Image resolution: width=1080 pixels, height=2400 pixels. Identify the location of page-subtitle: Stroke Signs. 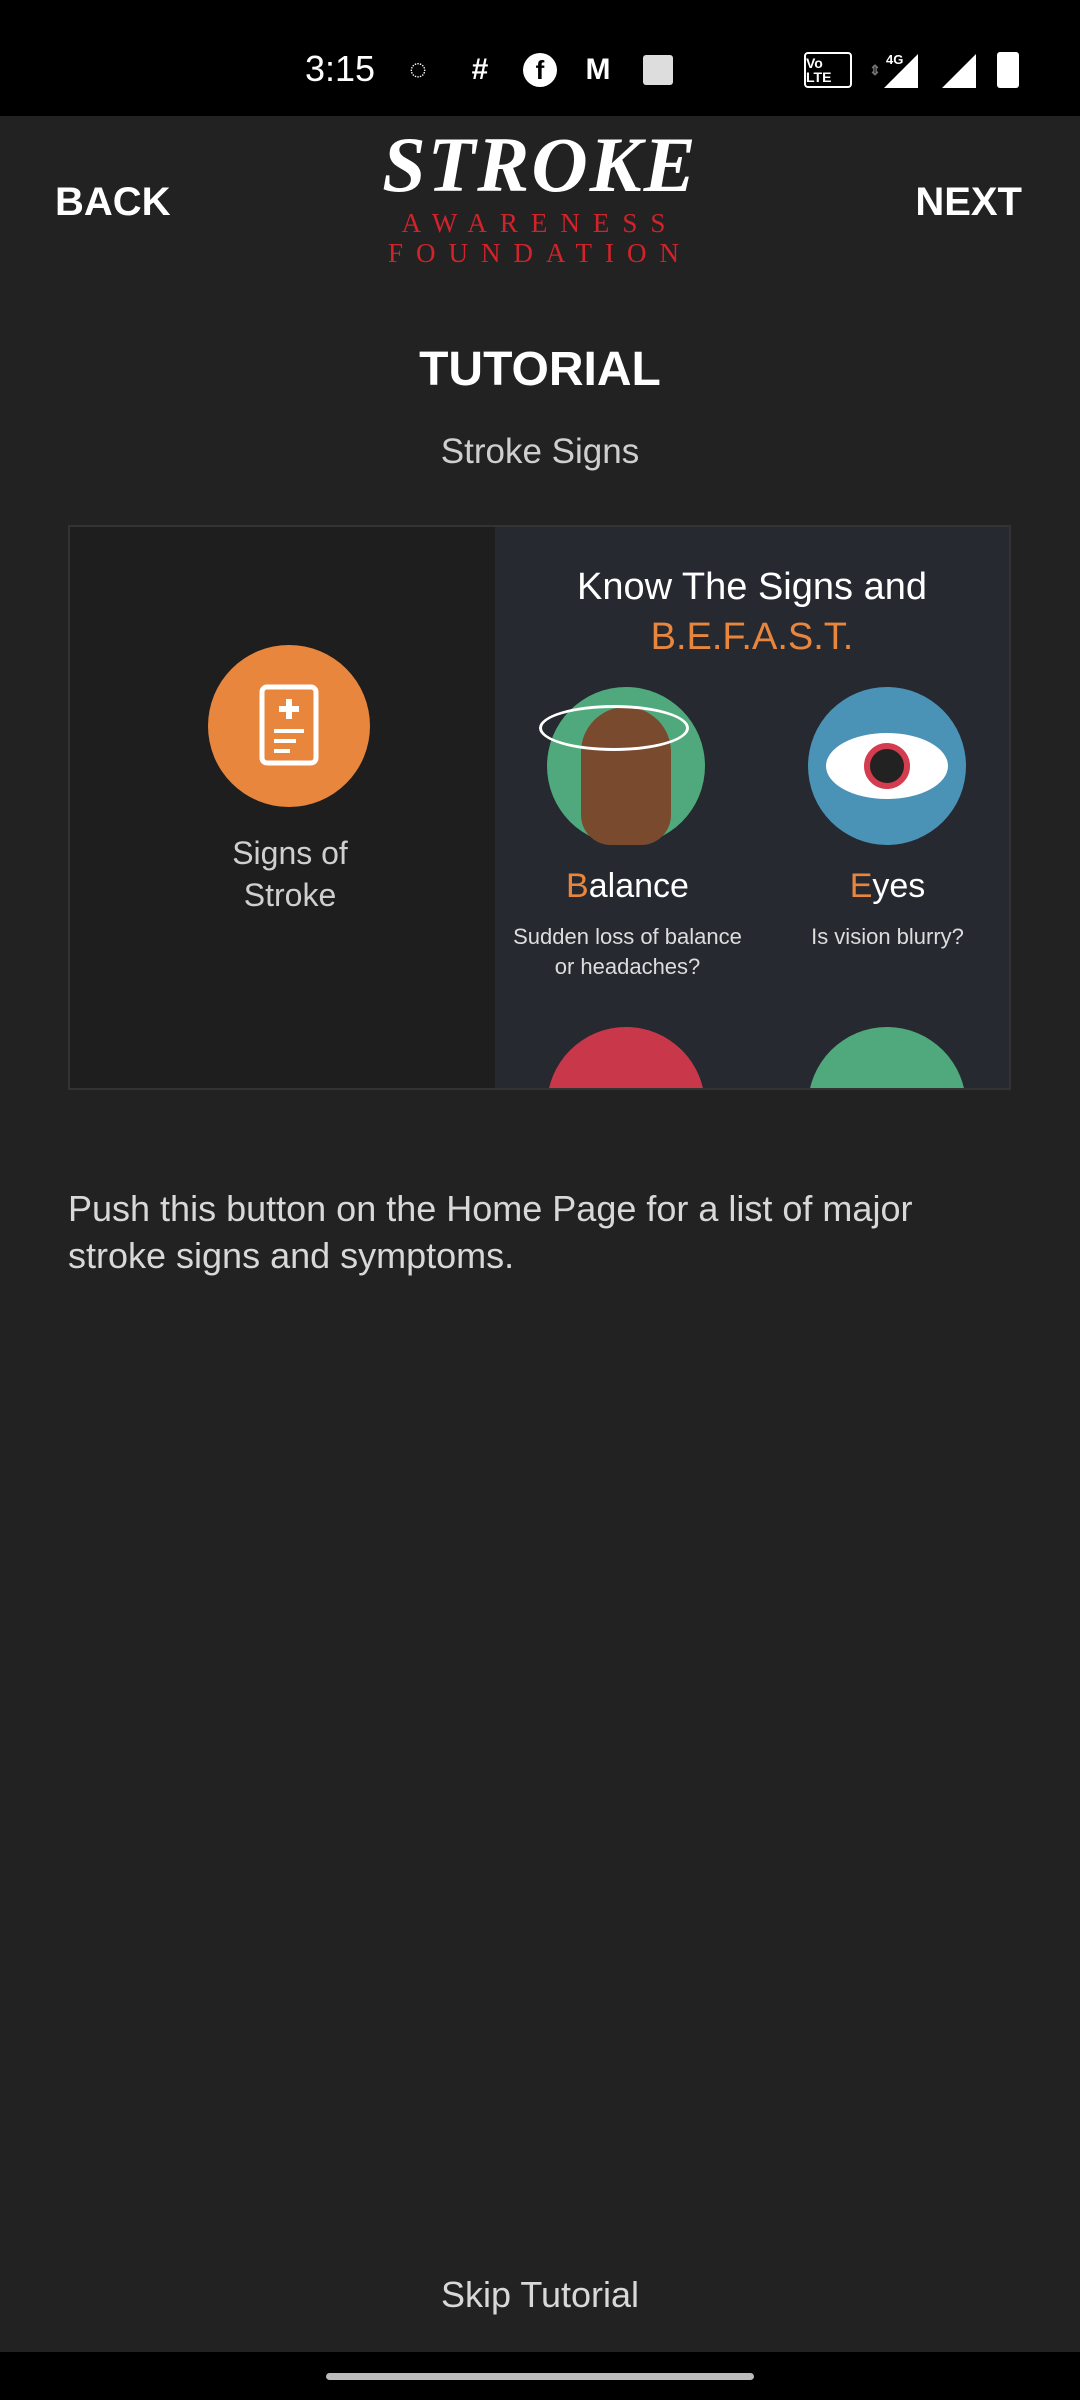
(540, 451).